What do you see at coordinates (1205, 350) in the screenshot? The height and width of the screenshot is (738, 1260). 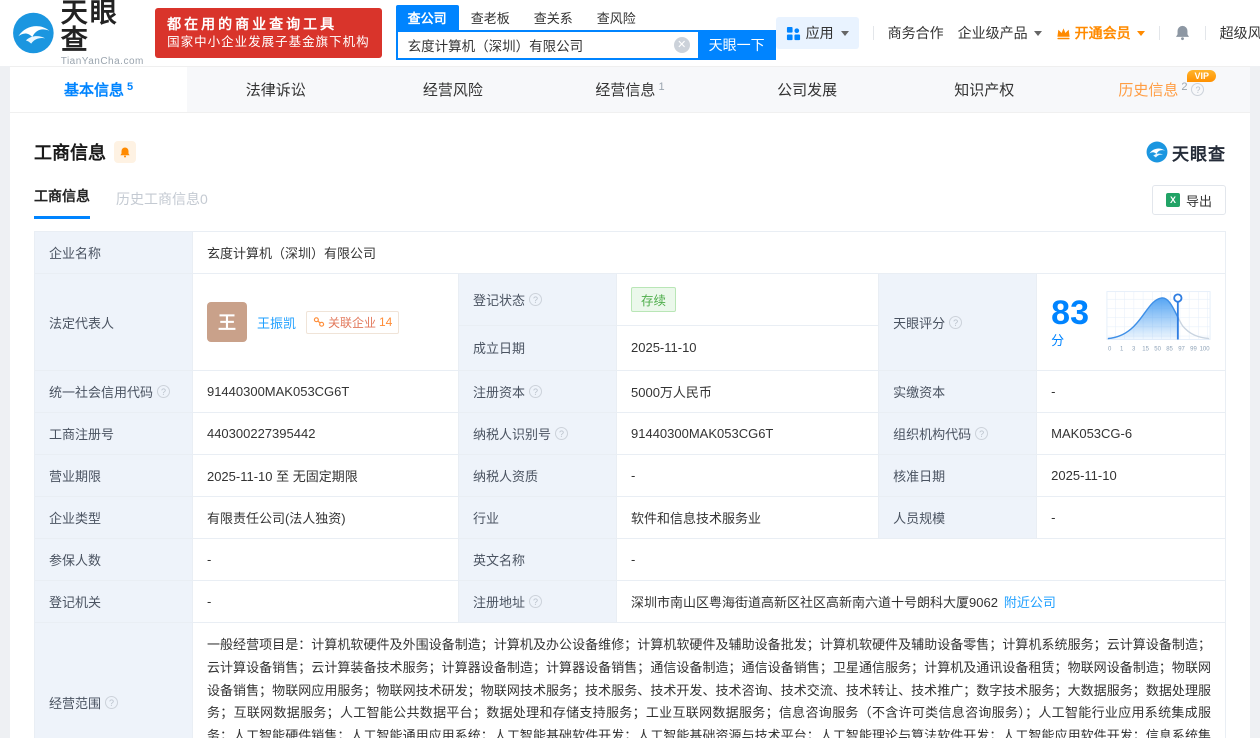 I see `svg-text: 100` at bounding box center [1205, 350].